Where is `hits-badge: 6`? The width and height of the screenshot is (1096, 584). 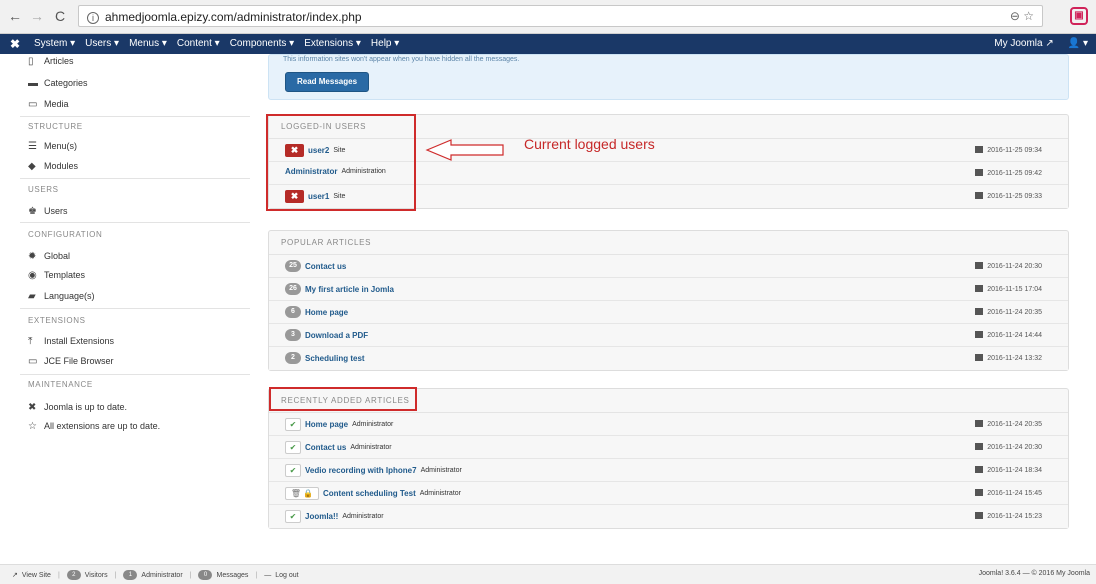 hits-badge: 6 is located at coordinates (293, 312).